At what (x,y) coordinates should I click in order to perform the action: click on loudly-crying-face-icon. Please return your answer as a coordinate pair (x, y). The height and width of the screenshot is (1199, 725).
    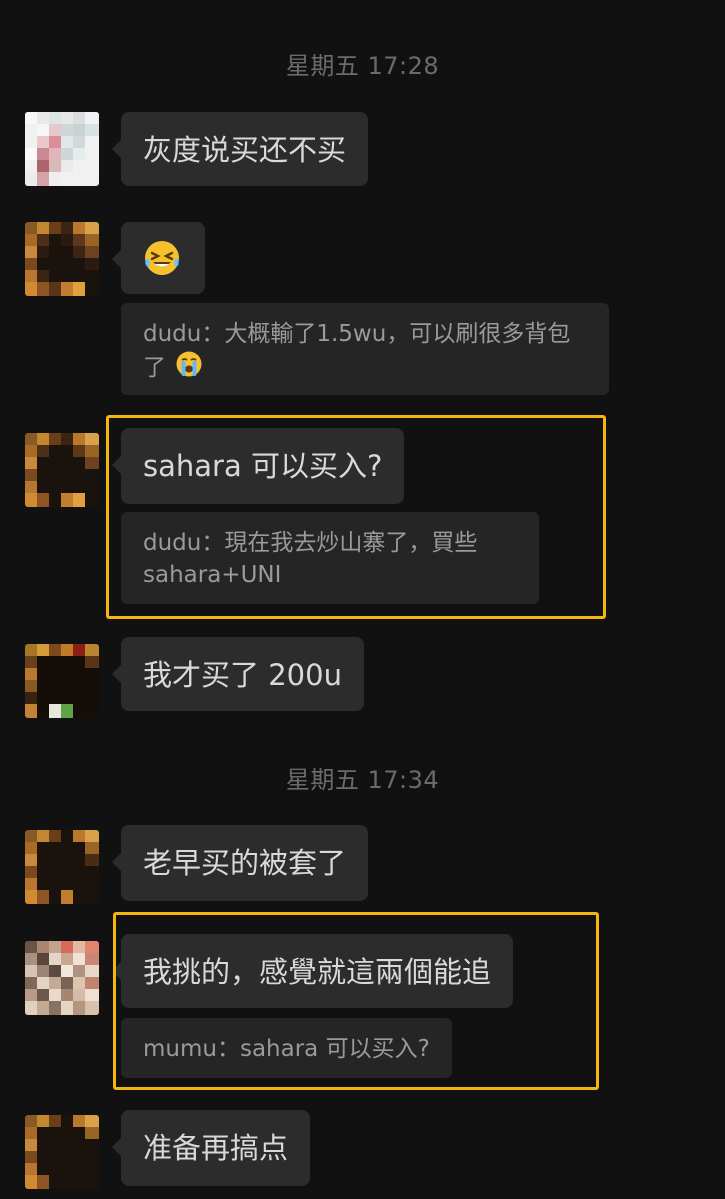
    Looking at the image, I should click on (189, 368).